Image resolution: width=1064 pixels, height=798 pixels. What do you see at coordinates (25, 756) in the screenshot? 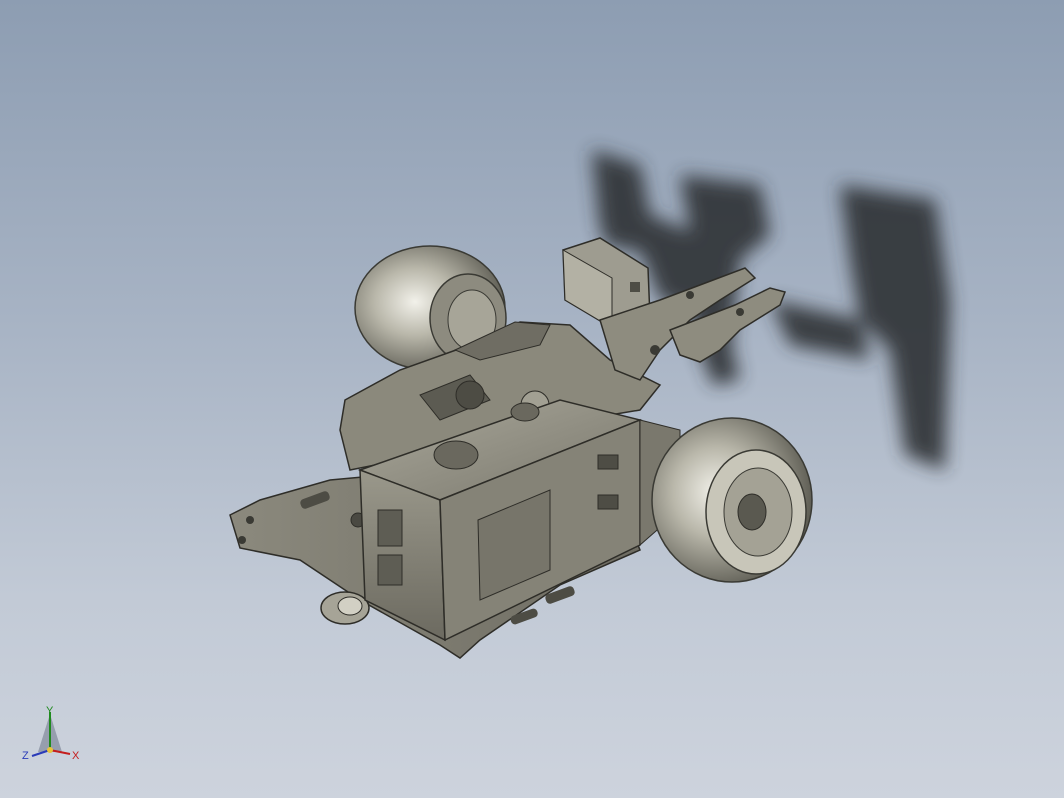
I see `triad-z-label: Z` at bounding box center [25, 756].